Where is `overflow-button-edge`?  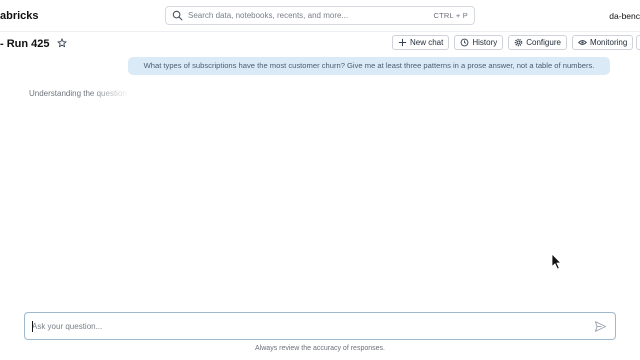 overflow-button-edge is located at coordinates (638, 42).